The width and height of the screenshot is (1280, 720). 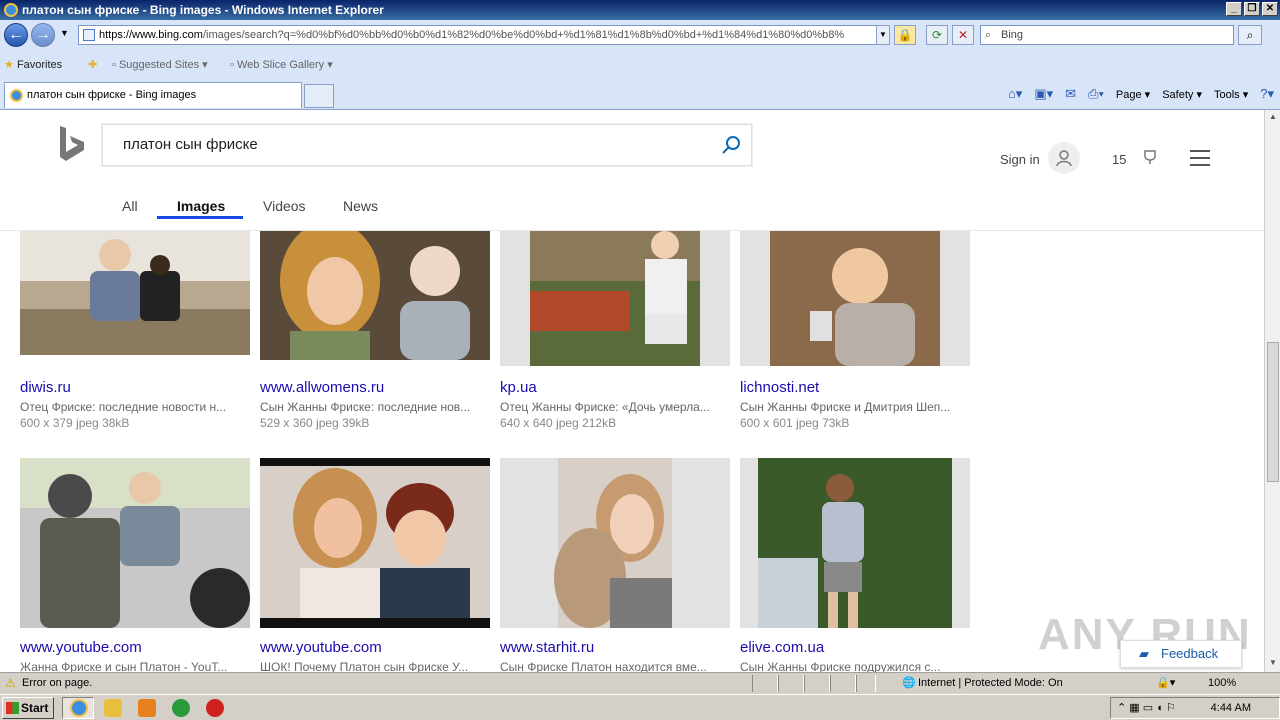 I want to click on mail-icon: ✉, so click(x=1070, y=94).